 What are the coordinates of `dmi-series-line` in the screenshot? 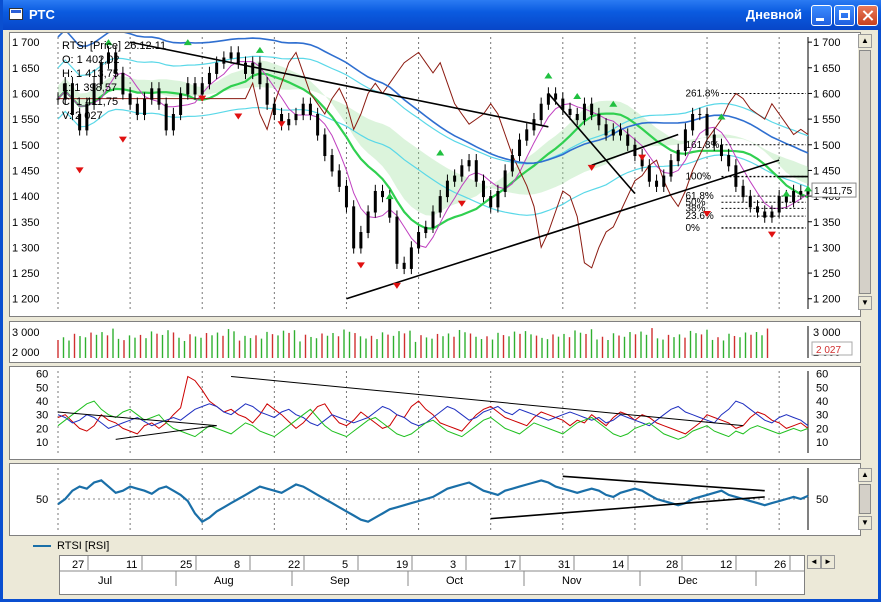 It's located at (433, 405).